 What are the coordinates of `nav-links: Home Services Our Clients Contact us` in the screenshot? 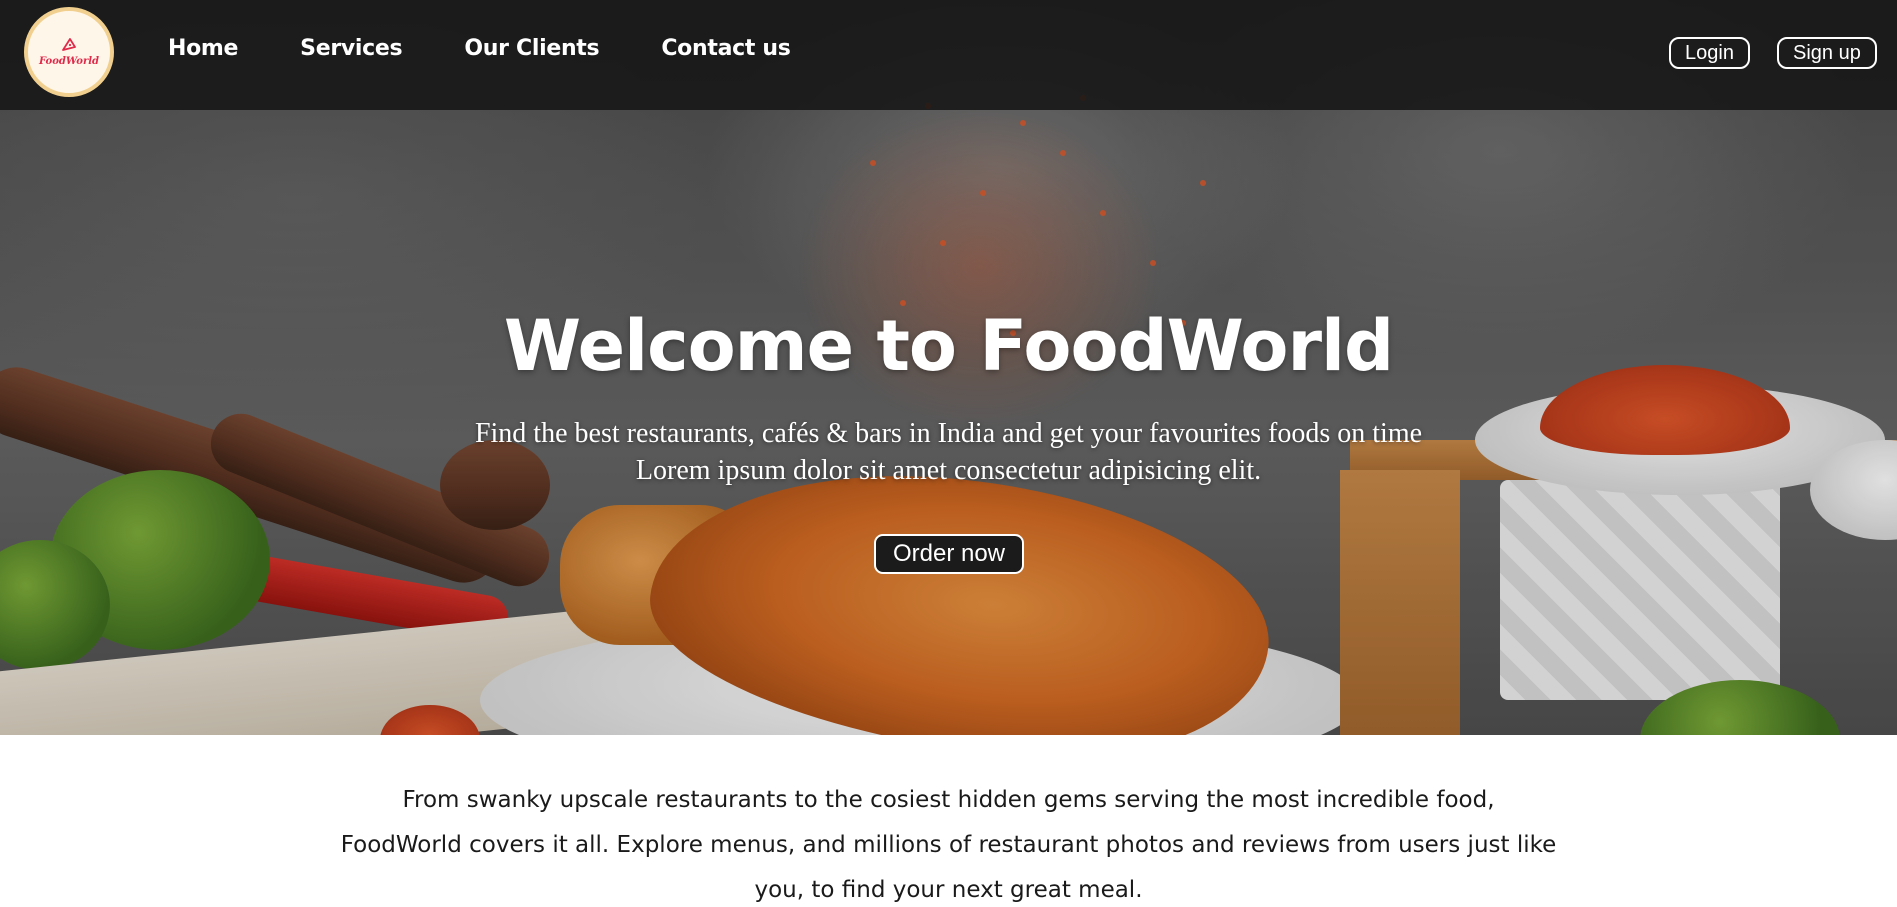 It's located at (479, 48).